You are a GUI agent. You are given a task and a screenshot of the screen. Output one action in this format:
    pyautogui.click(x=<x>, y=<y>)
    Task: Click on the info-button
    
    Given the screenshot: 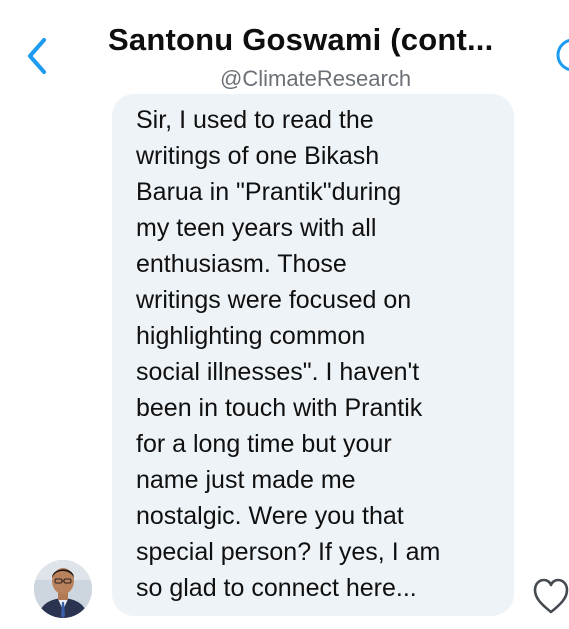 What is the action you would take?
    pyautogui.click(x=561, y=57)
    